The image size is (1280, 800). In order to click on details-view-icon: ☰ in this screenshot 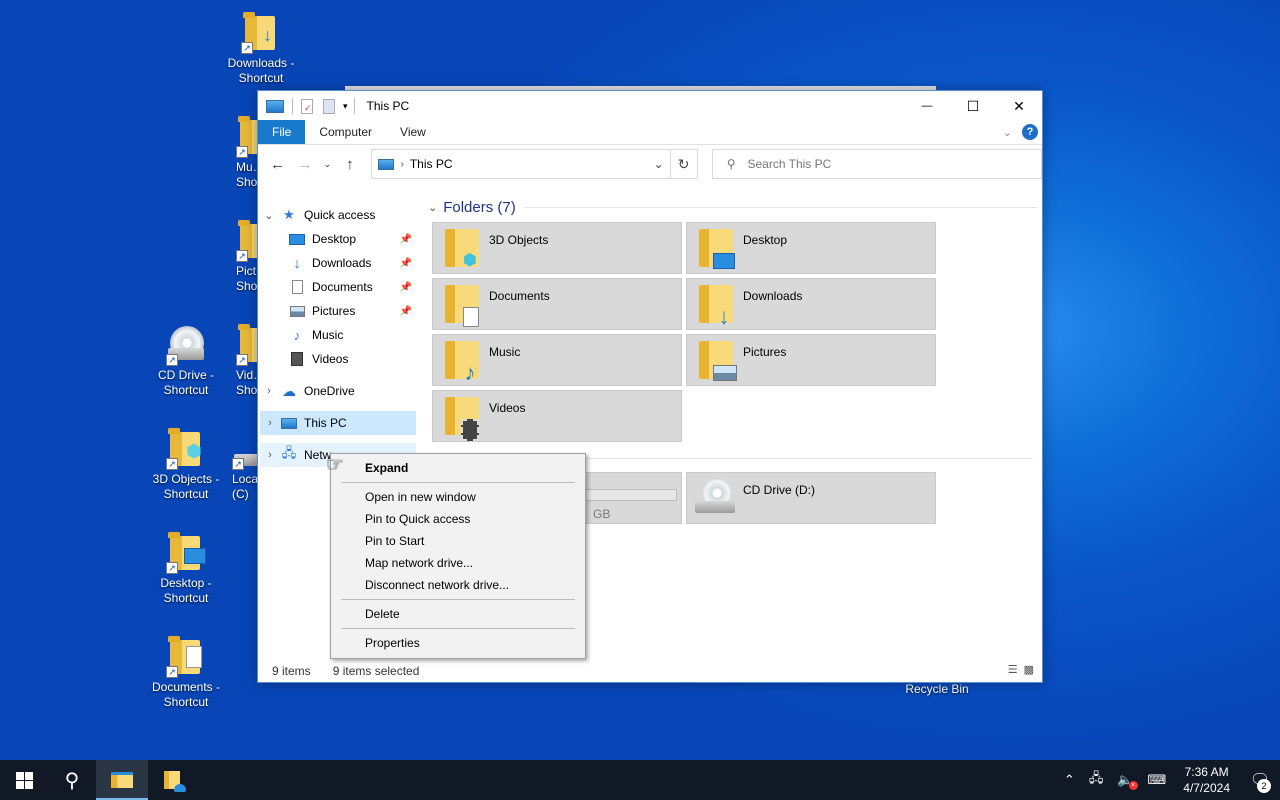, I will do `click(1013, 669)`.